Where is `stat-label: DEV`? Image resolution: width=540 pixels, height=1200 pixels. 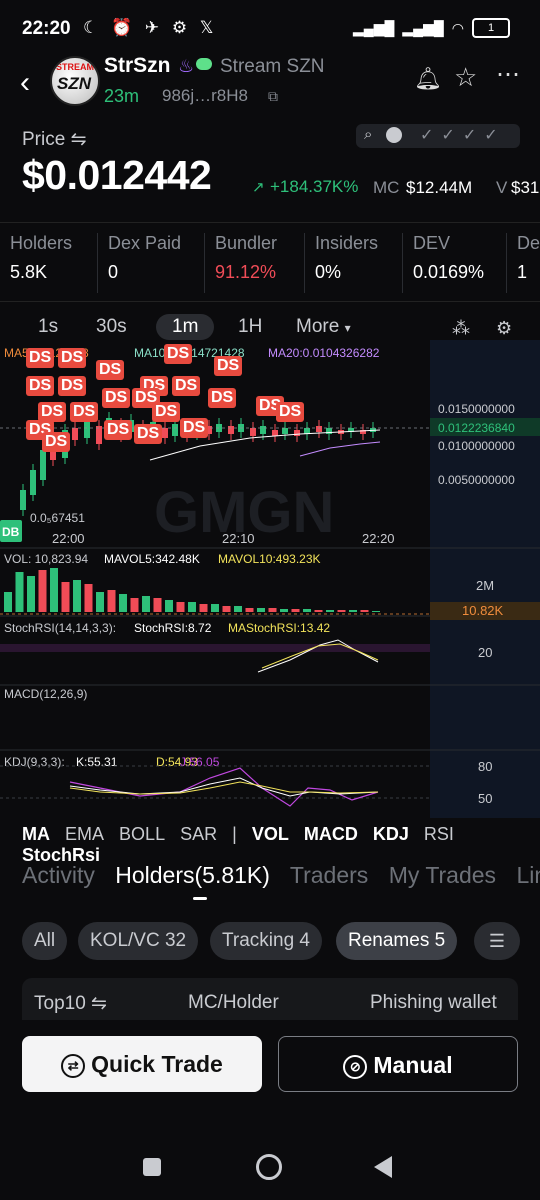 stat-label: DEV is located at coordinates (432, 243).